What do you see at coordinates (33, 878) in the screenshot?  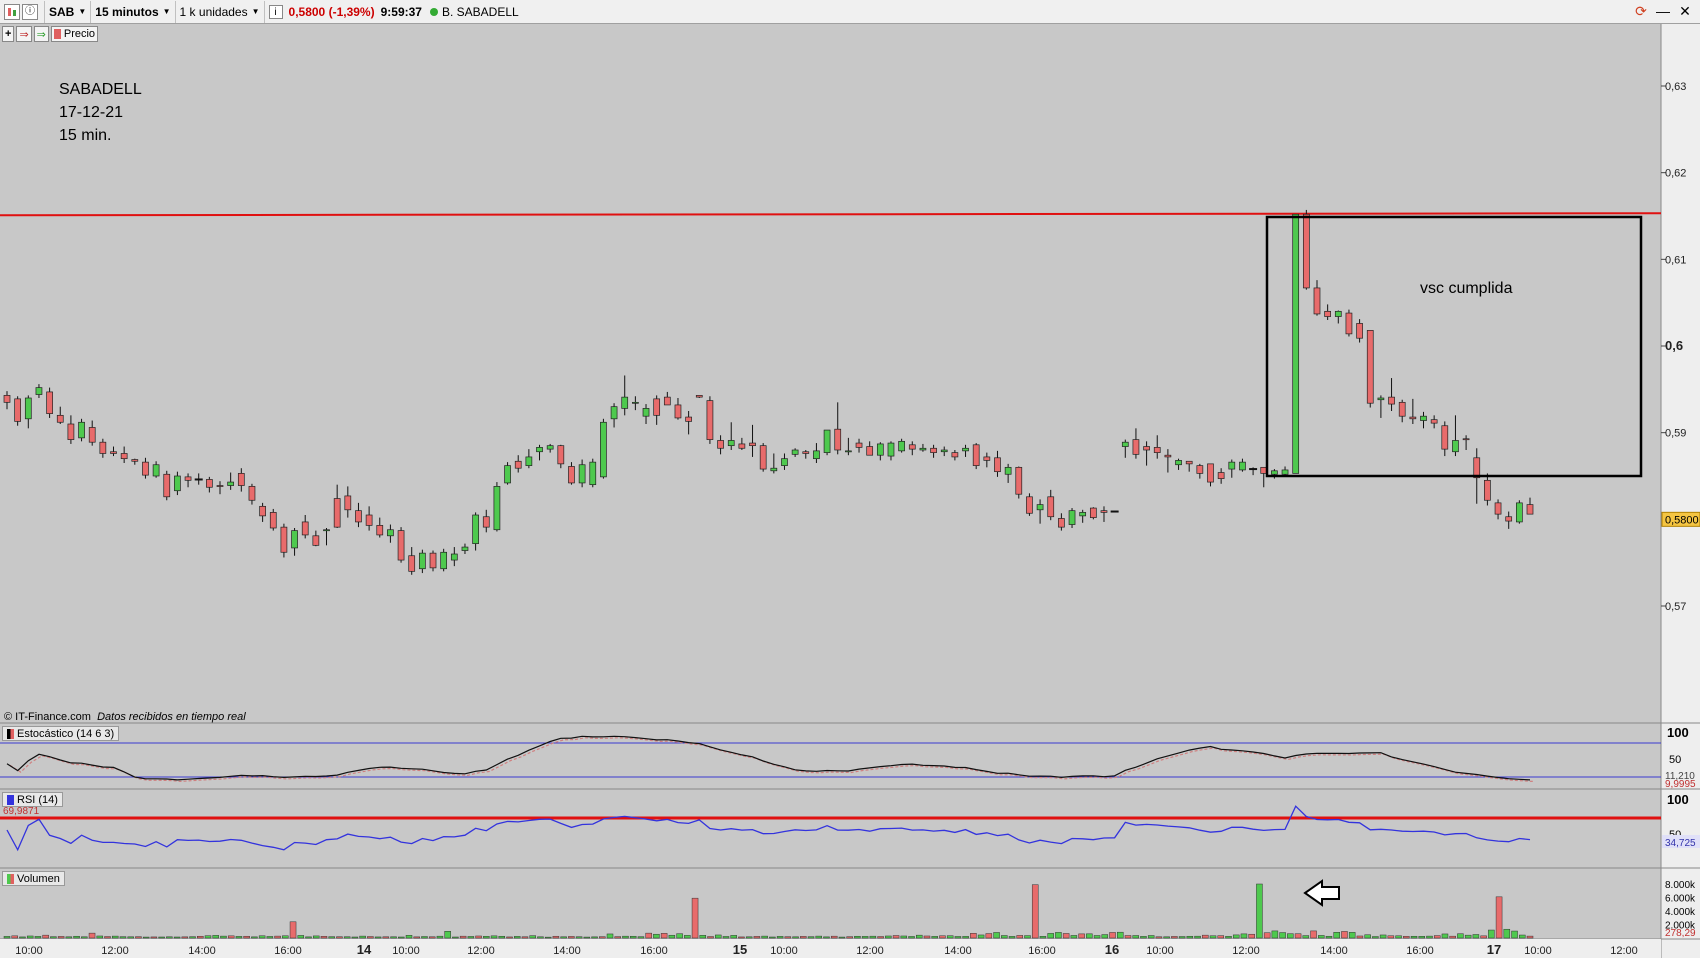 I see `volume-label: Volumen` at bounding box center [33, 878].